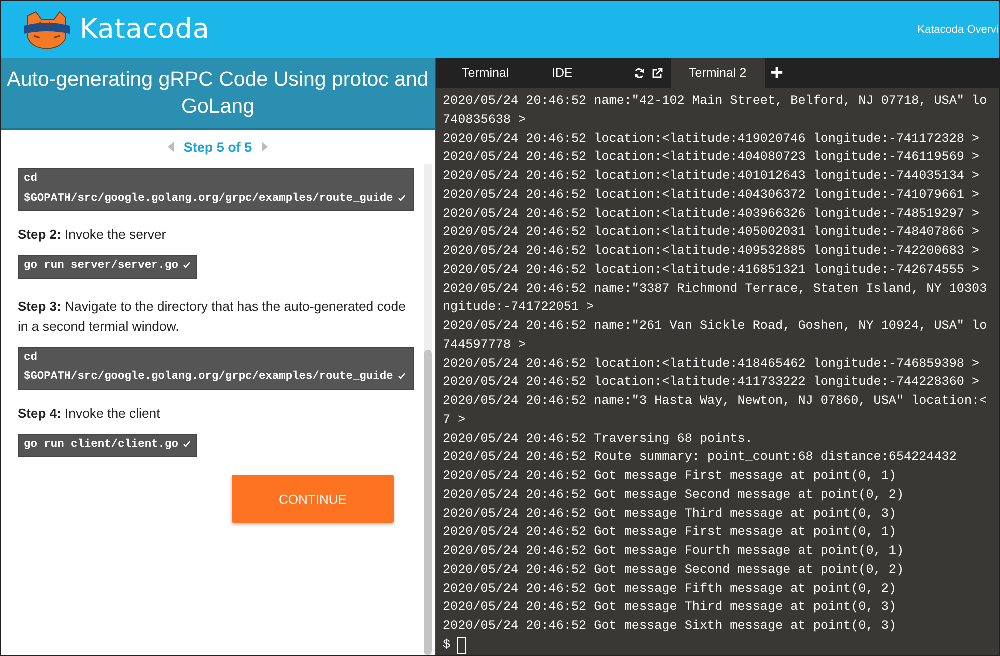  What do you see at coordinates (711, 139) in the screenshot?
I see `terminal-output-line: 2020/05/24 20:46:52 location:<latitude:419020746 longitude:-741172328 >` at bounding box center [711, 139].